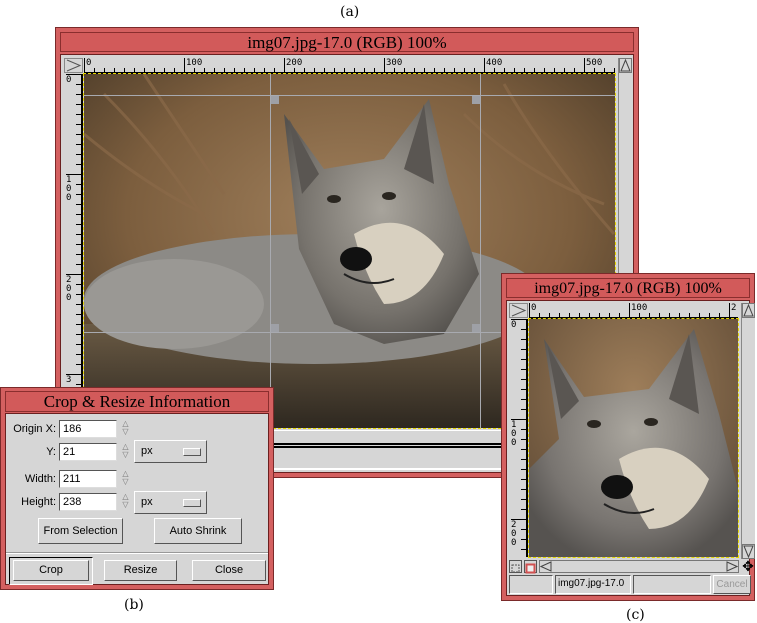 Image resolution: width=757 pixels, height=623 pixels. Describe the element at coordinates (140, 570) in the screenshot. I see `resize-button: Resize` at that location.